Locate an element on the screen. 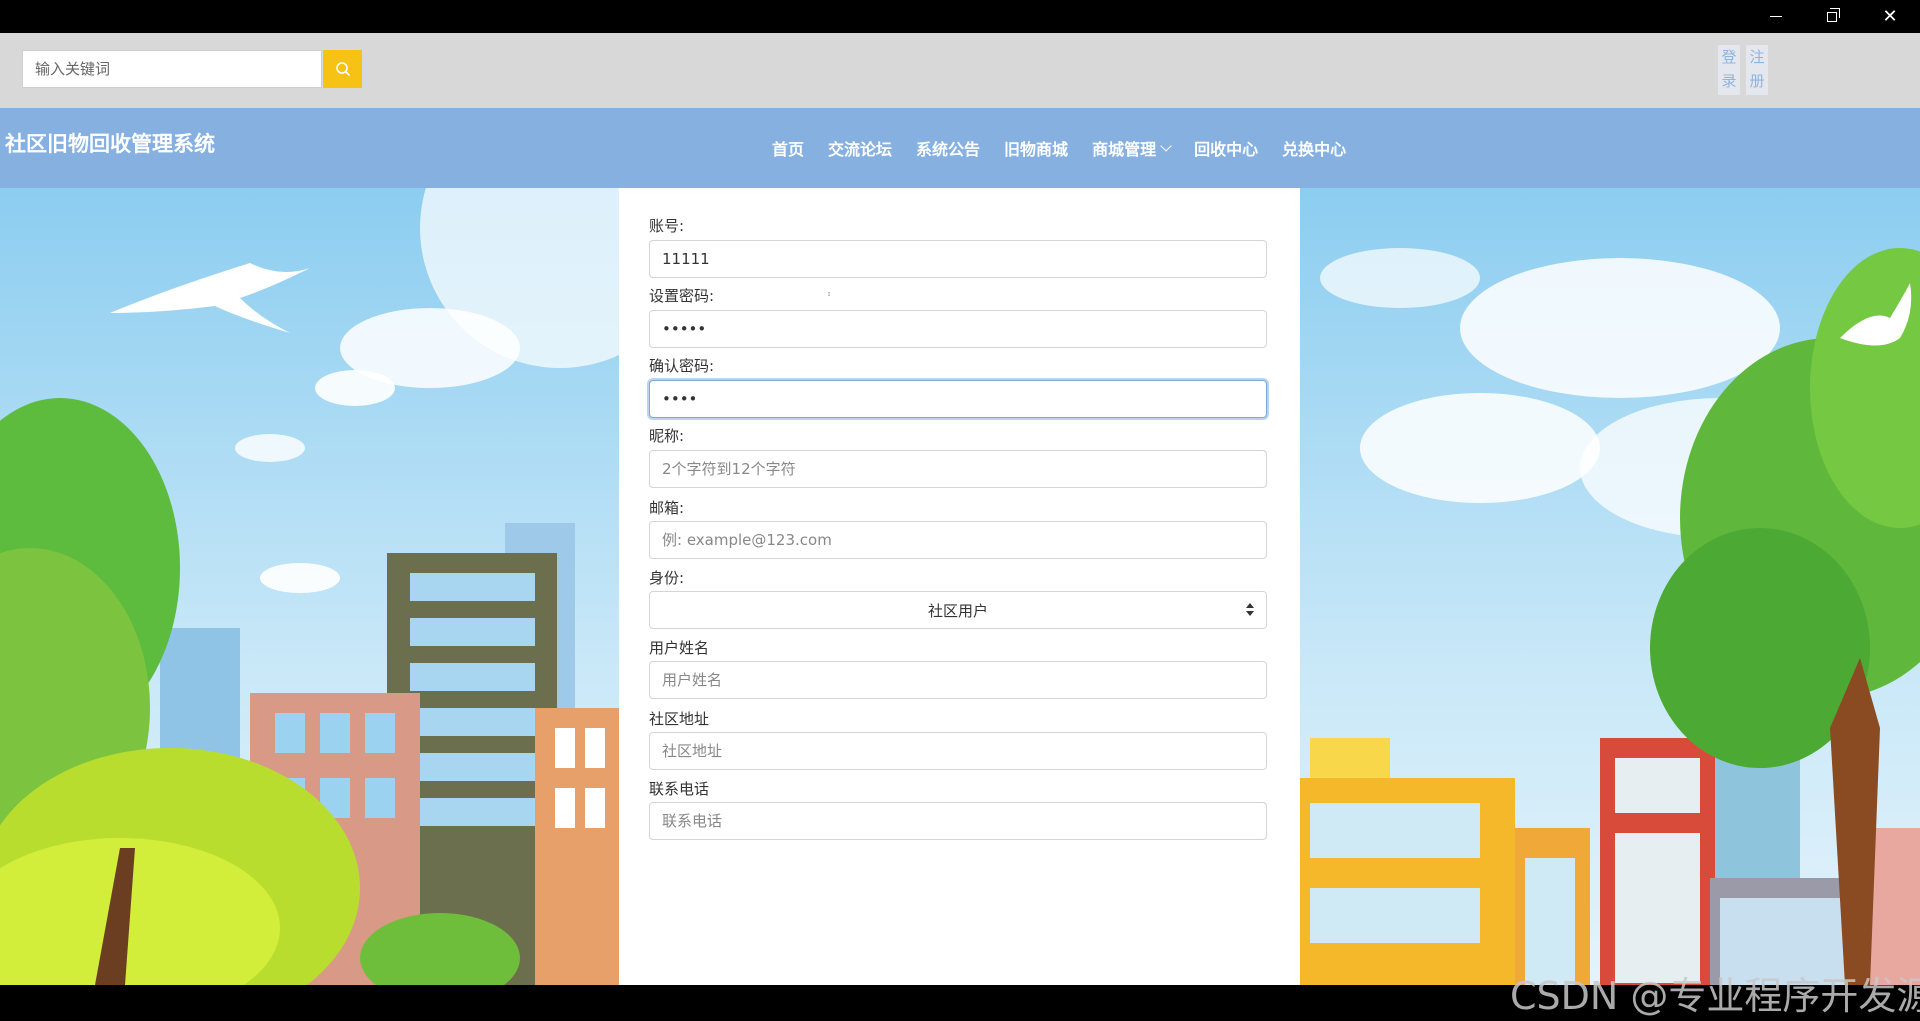 Image resolution: width=1920 pixels, height=1021 pixels. confirm-password-input is located at coordinates (958, 399).